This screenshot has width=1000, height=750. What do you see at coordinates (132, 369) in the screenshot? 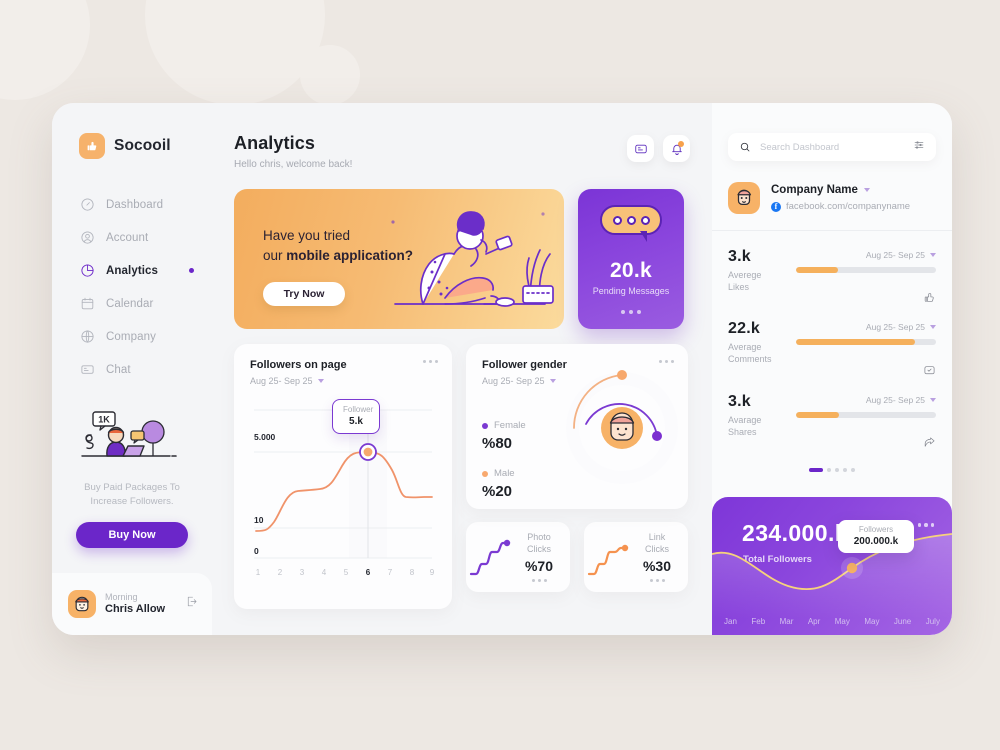
I see `sidebar-item-chat: Chat` at bounding box center [132, 369].